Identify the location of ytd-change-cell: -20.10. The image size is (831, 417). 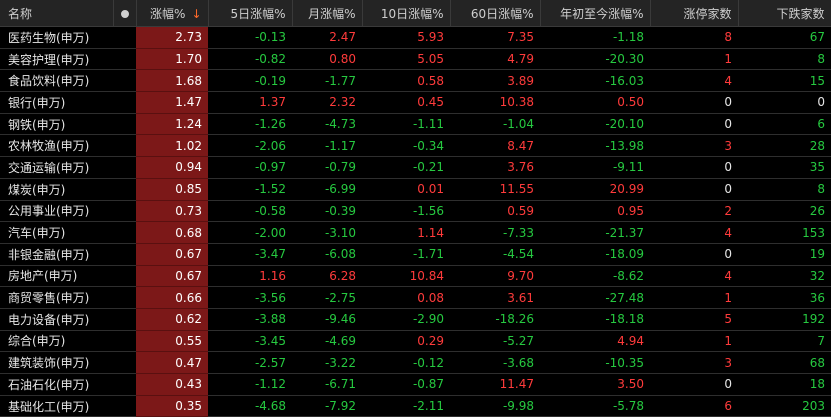
(595, 124).